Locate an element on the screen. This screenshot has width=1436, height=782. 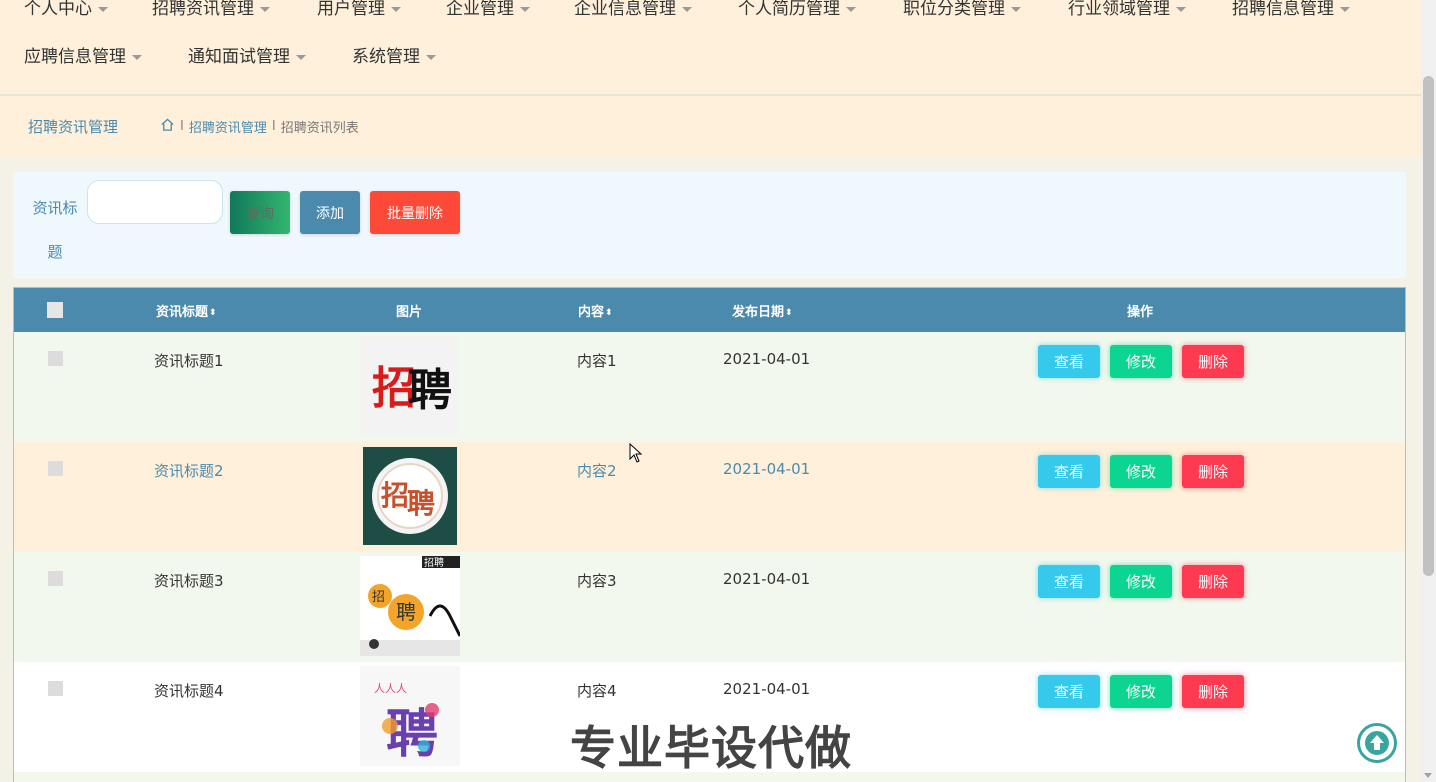
nav-item-label: 企业信息管理 is located at coordinates (625, 9).